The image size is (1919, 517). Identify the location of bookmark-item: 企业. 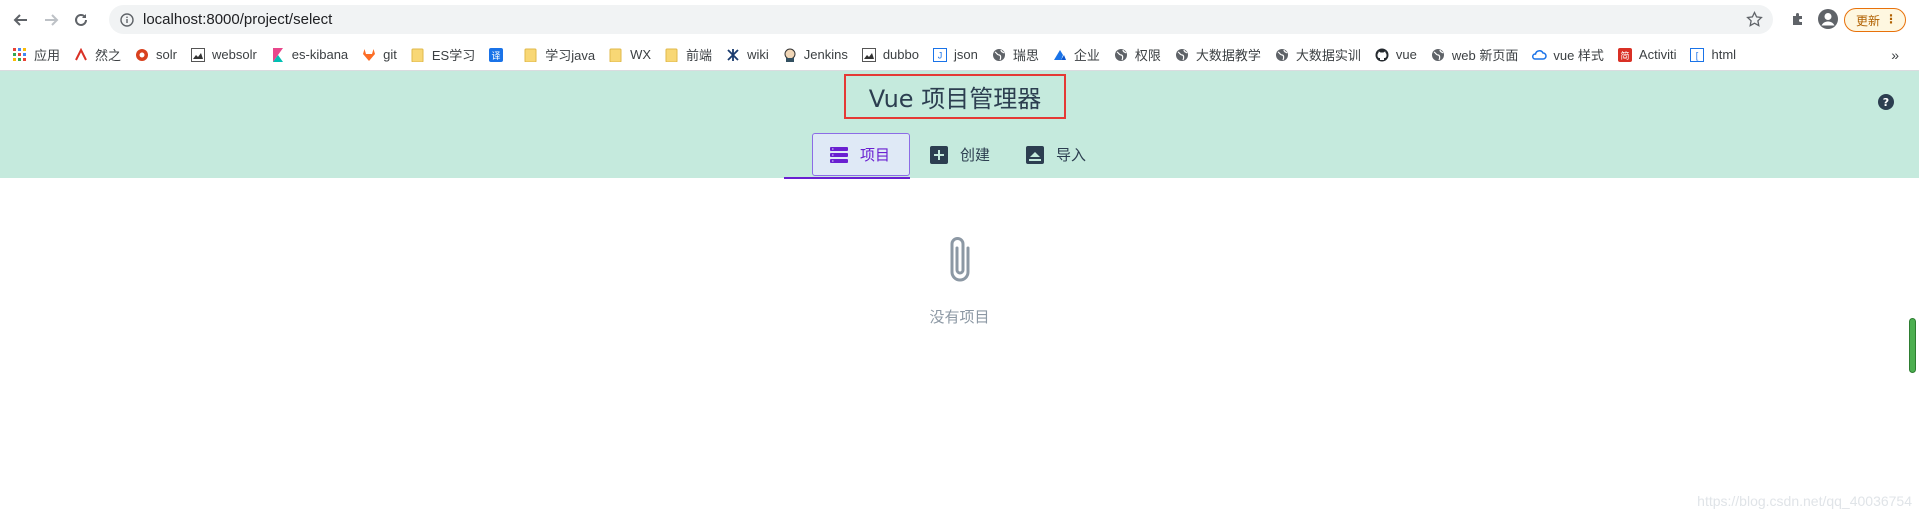
(1076, 54).